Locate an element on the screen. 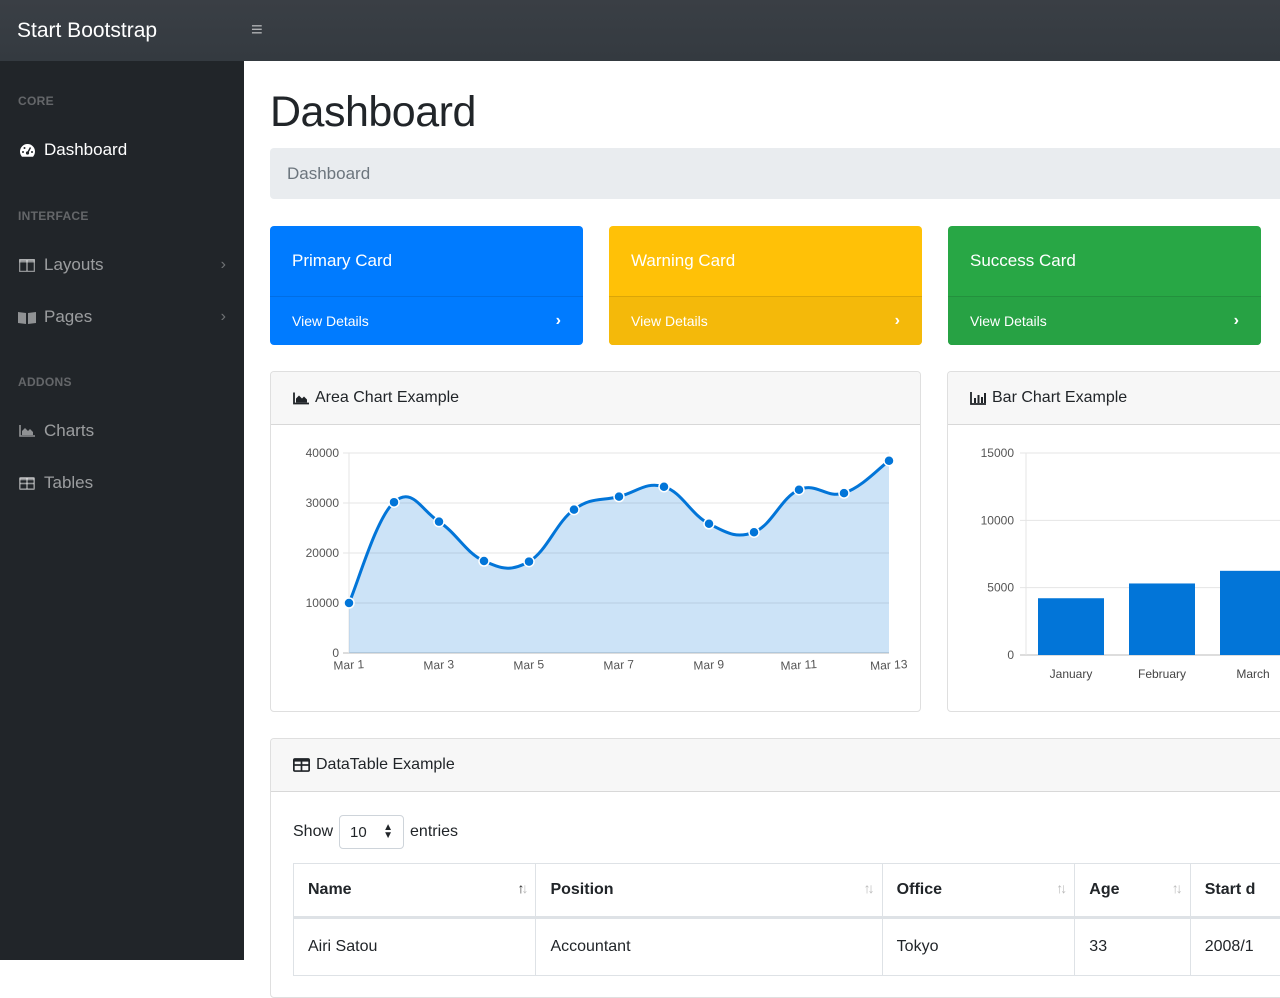  success-card-view-details-link: View Details › is located at coordinates (1104, 320).